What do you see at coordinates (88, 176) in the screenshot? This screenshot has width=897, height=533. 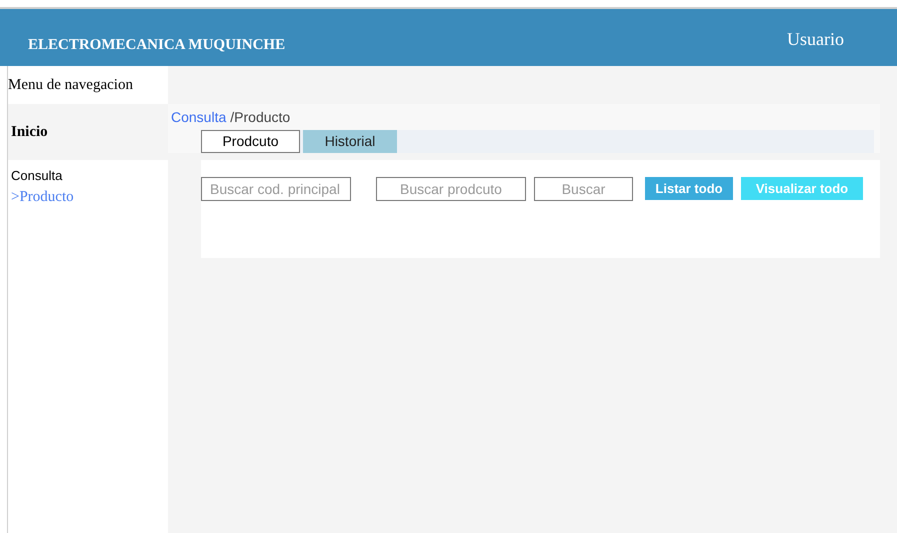 I see `sidebar-group: Consulta` at bounding box center [88, 176].